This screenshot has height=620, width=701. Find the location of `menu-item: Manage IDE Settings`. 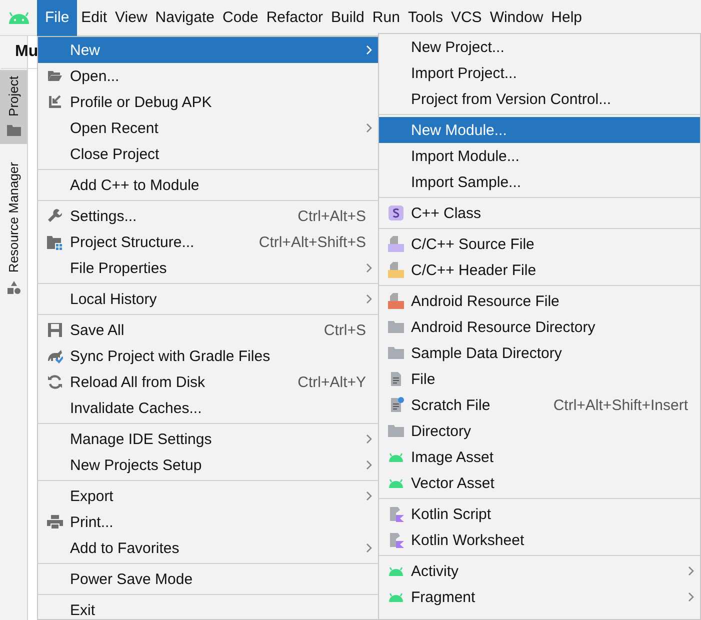

menu-item: Manage IDE Settings is located at coordinates (208, 439).